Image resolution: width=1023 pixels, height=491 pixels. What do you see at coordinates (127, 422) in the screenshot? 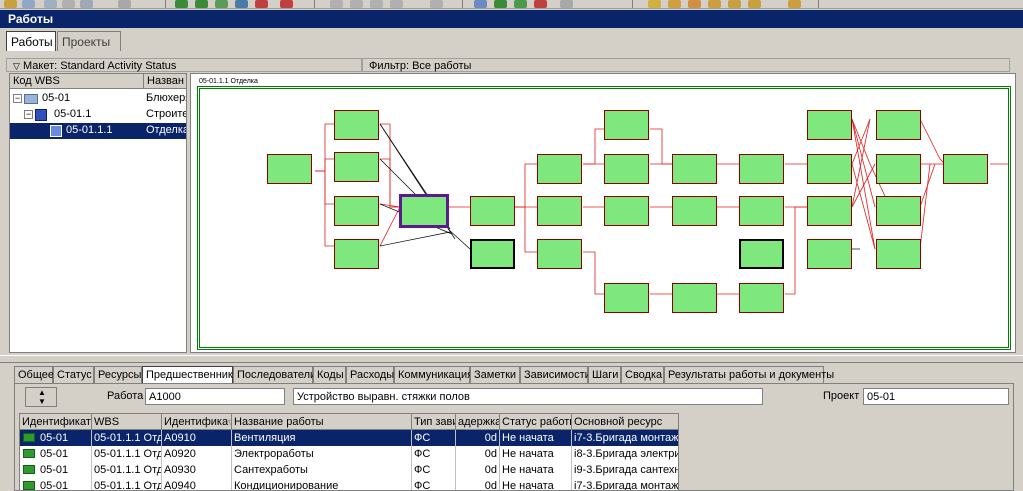
I see `column-header-wbs: WBS` at bounding box center [127, 422].